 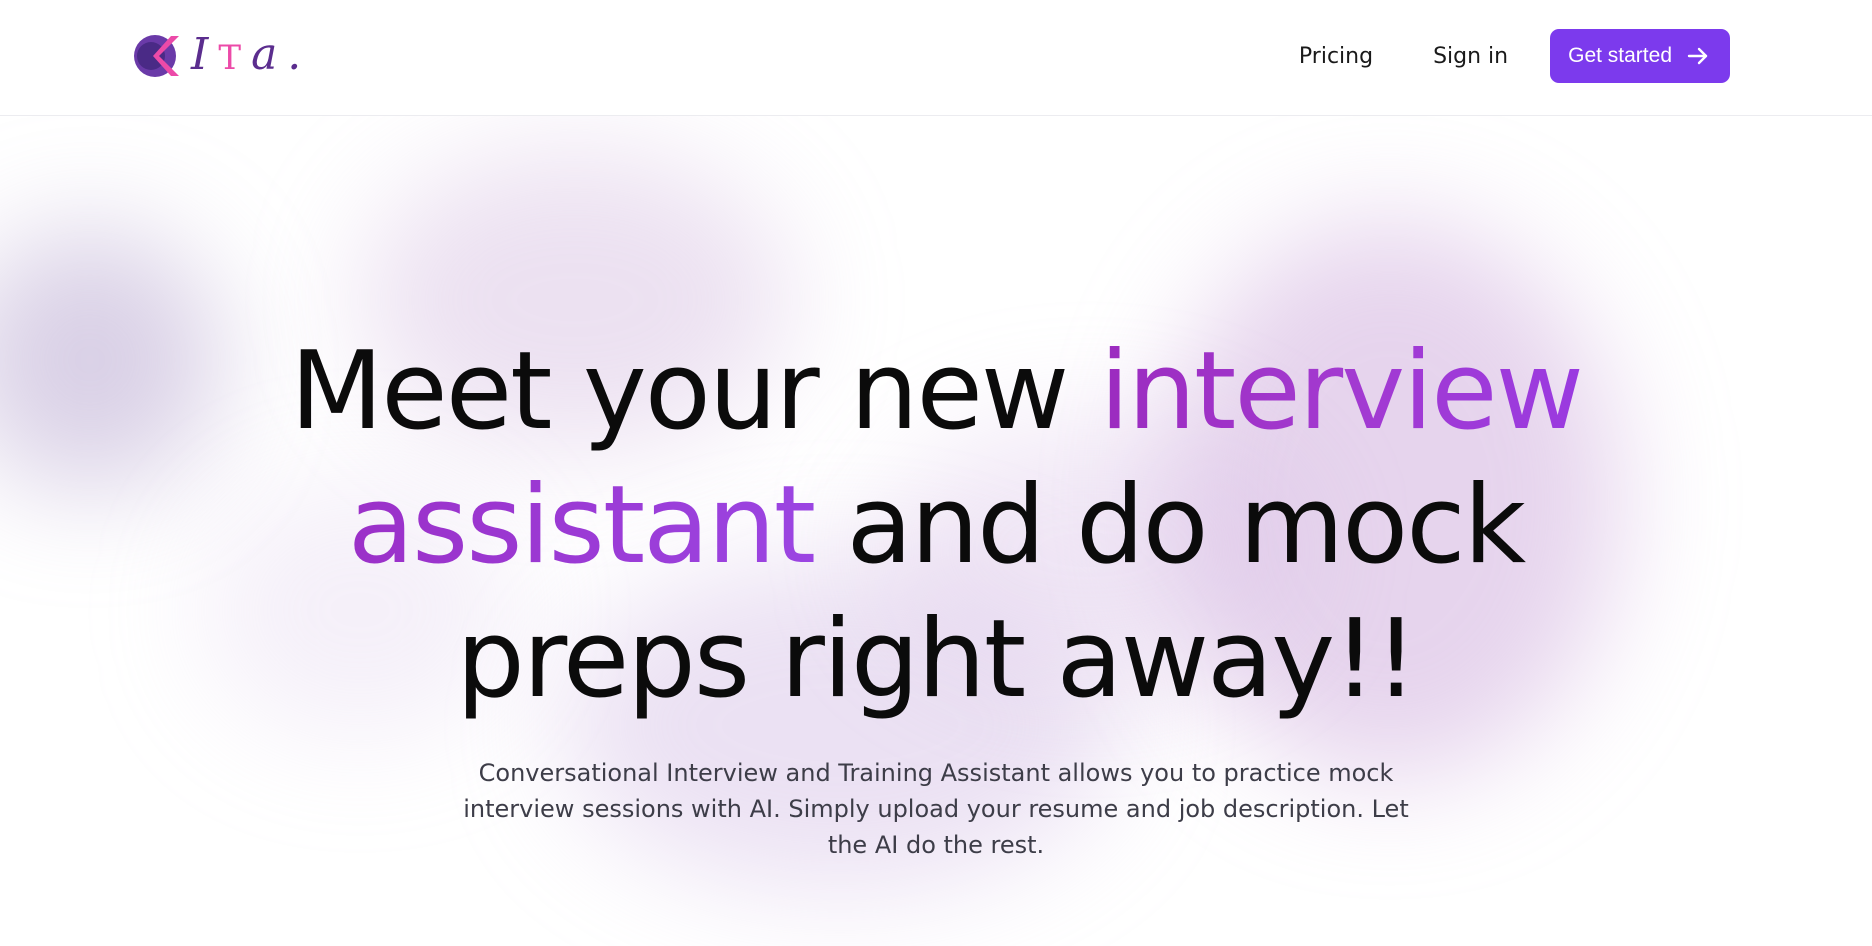 What do you see at coordinates (1697, 56) in the screenshot?
I see `arrow-right-icon` at bounding box center [1697, 56].